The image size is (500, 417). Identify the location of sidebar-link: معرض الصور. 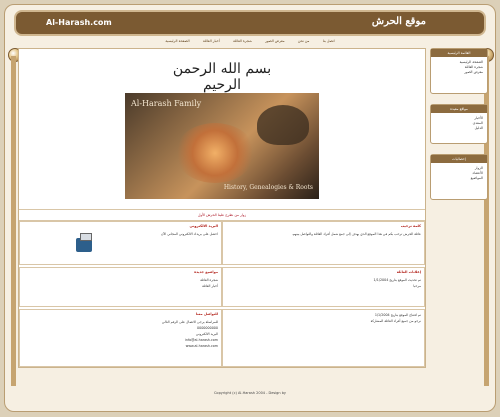
(459, 72).